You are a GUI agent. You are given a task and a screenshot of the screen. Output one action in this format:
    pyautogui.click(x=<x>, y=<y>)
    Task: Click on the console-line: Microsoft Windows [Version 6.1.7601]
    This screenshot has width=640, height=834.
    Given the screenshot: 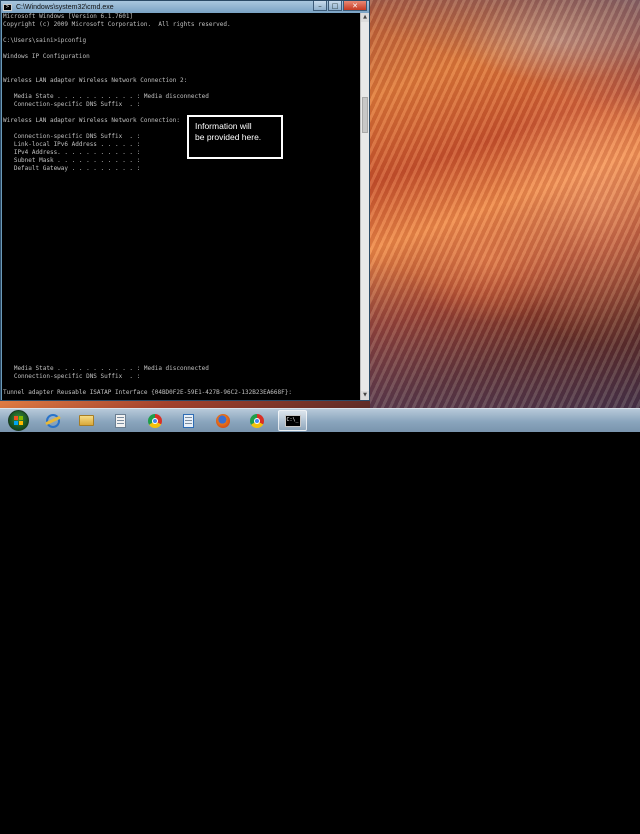 What is the action you would take?
    pyautogui.click(x=68, y=16)
    